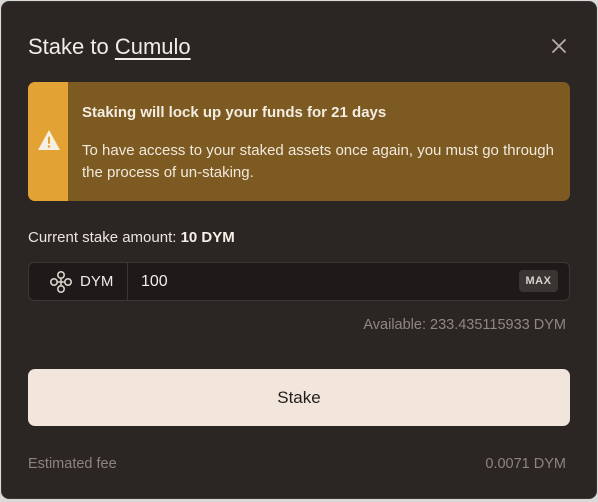 This screenshot has width=598, height=502. I want to click on warning-accent, so click(48, 141).